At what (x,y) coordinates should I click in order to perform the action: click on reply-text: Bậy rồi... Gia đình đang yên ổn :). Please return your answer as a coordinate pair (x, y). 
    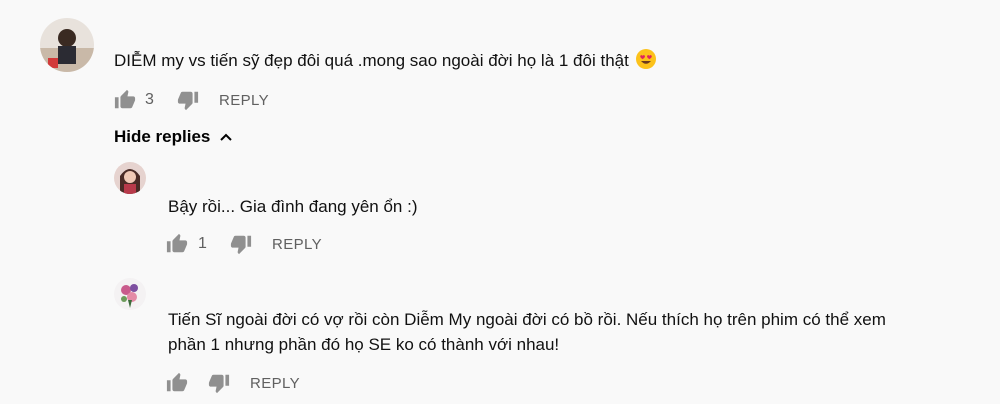
    Looking at the image, I should click on (293, 206).